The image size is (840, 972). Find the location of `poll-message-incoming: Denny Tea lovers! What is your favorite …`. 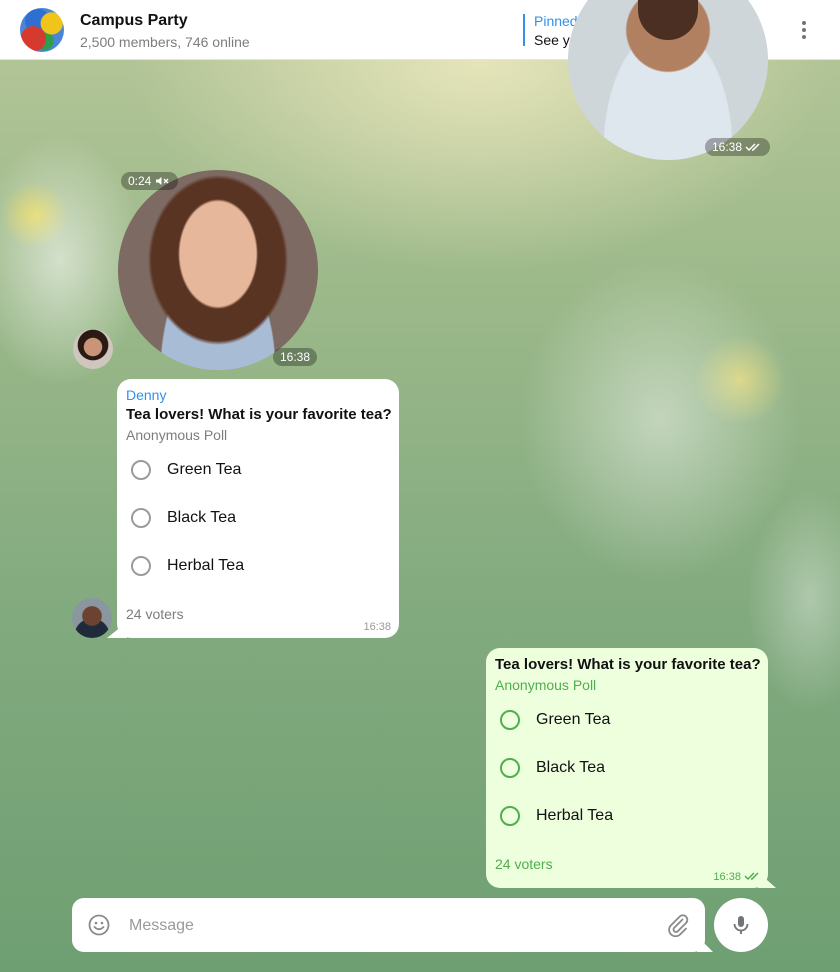

poll-message-incoming: Denny Tea lovers! What is your favorite … is located at coordinates (258, 508).